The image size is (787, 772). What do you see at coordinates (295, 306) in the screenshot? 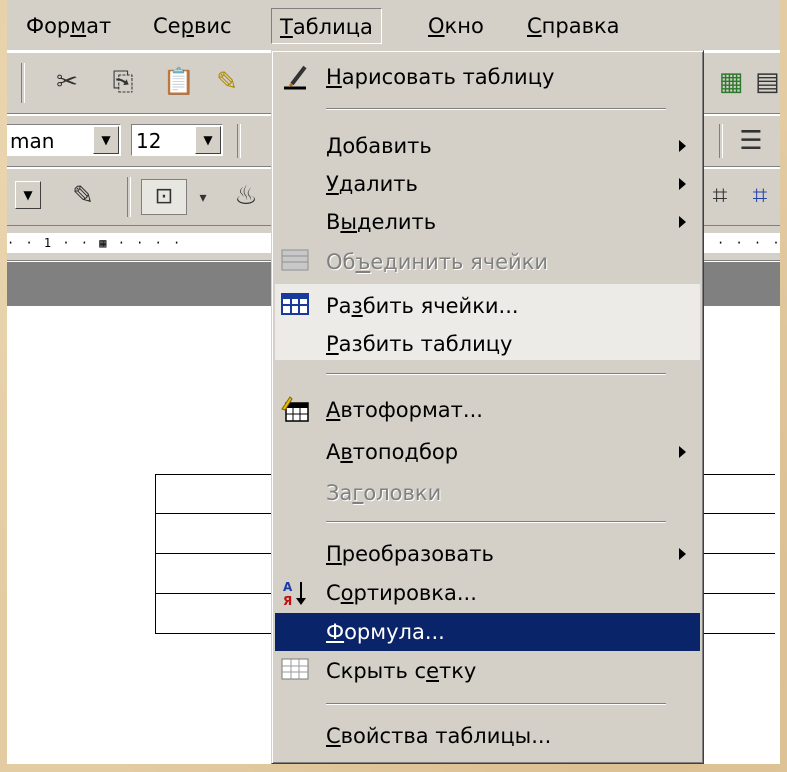
I see `split-cells-icon` at bounding box center [295, 306].